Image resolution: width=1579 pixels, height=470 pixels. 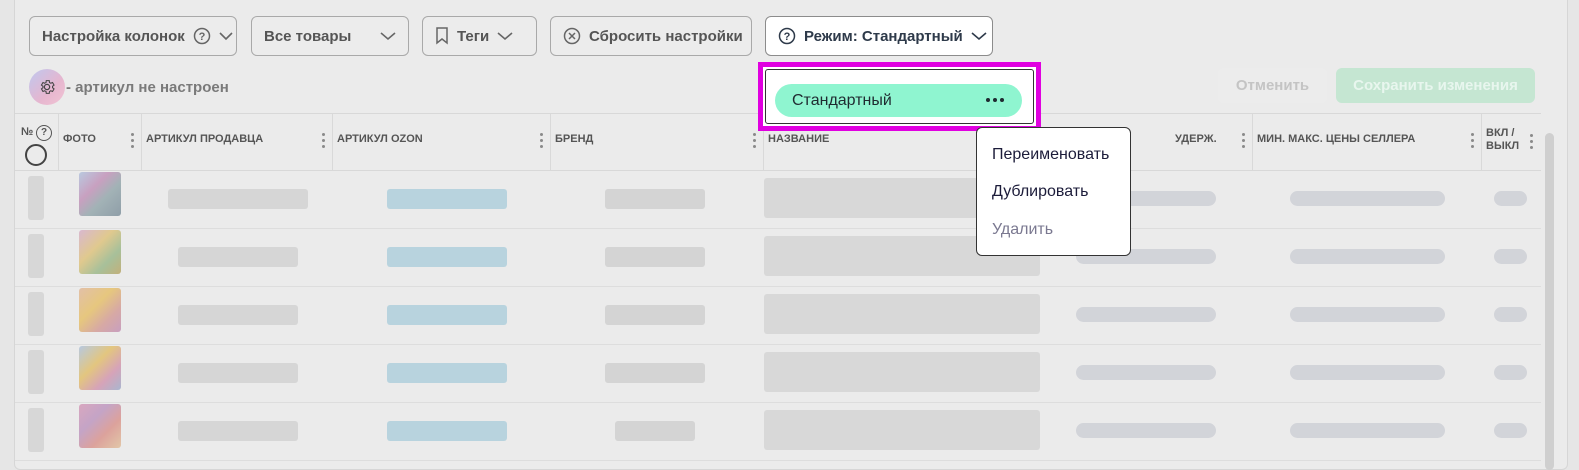 What do you see at coordinates (442, 142) in the screenshot?
I see `column-header-ozon-sku: АРТИКУЛ OZON` at bounding box center [442, 142].